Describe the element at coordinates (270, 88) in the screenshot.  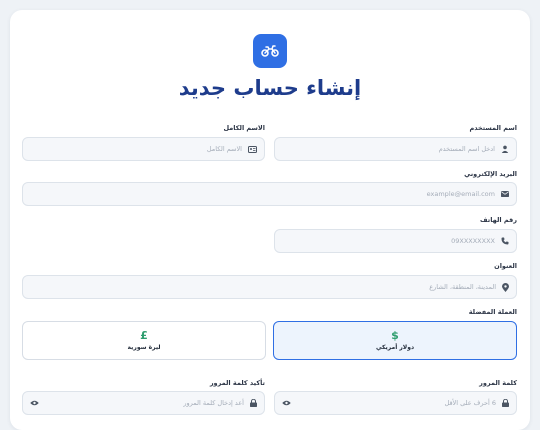
I see `page-title: إنشاء حساب جديد` at that location.